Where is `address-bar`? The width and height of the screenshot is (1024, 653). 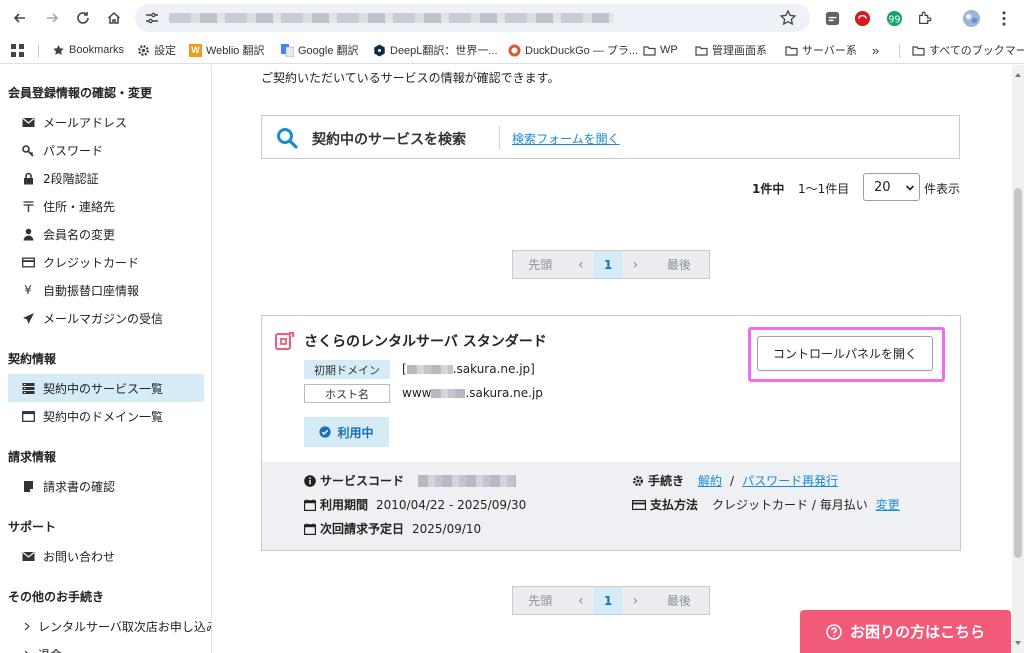 address-bar is located at coordinates (472, 18).